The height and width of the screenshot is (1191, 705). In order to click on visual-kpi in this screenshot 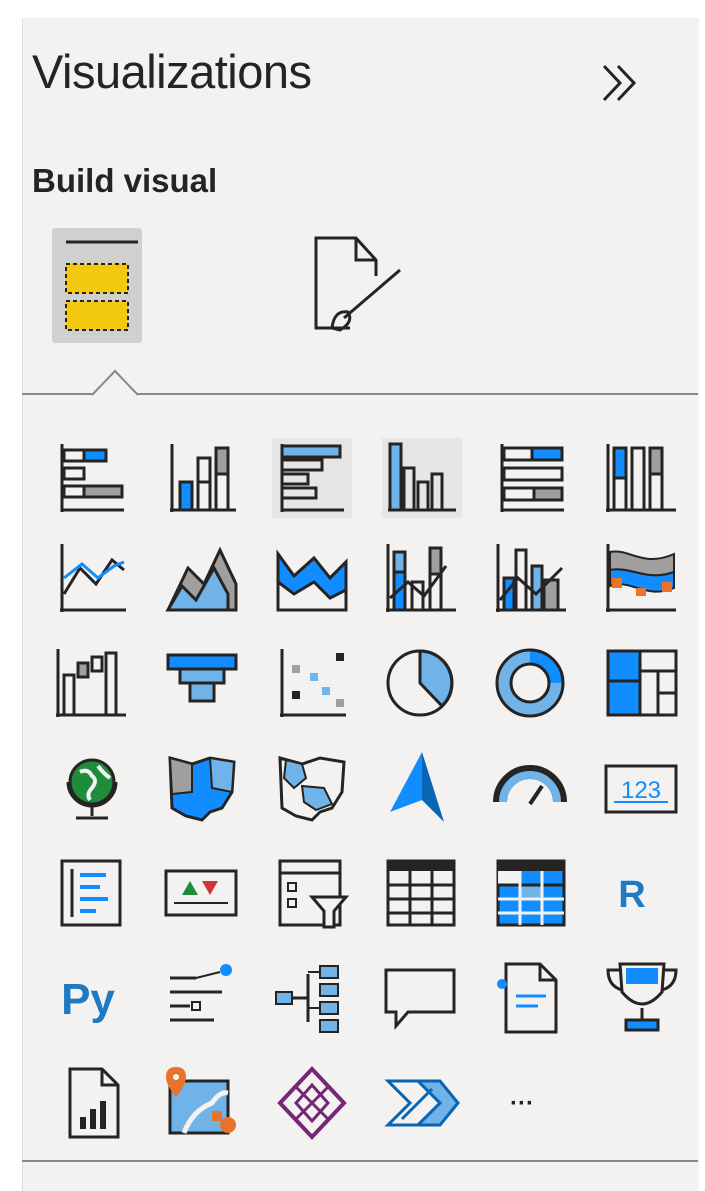, I will do `click(202, 893)`.